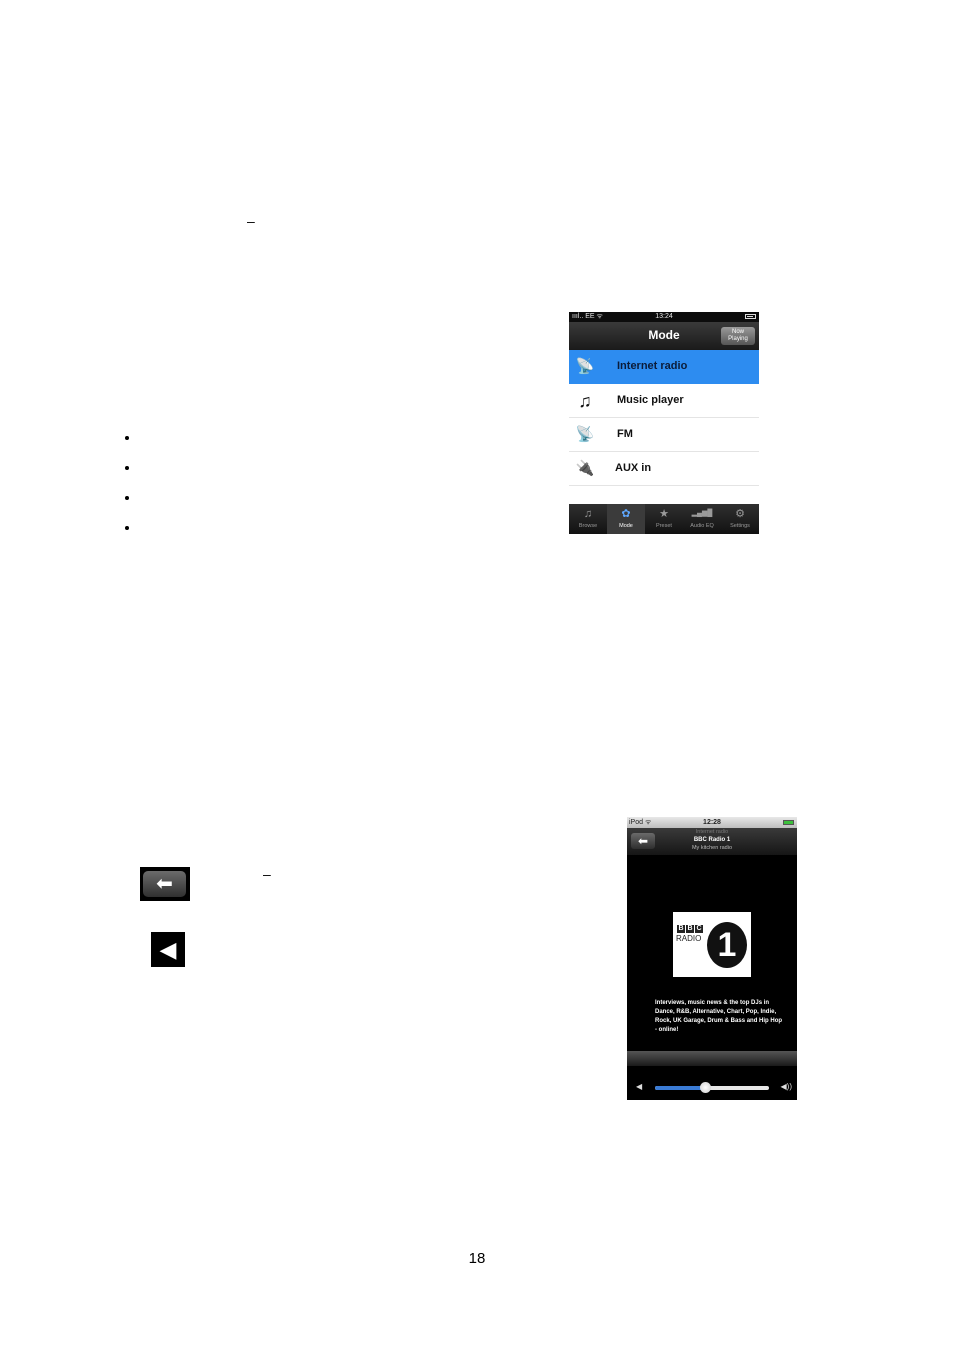  I want to click on tab-label: Settings, so click(740, 526).